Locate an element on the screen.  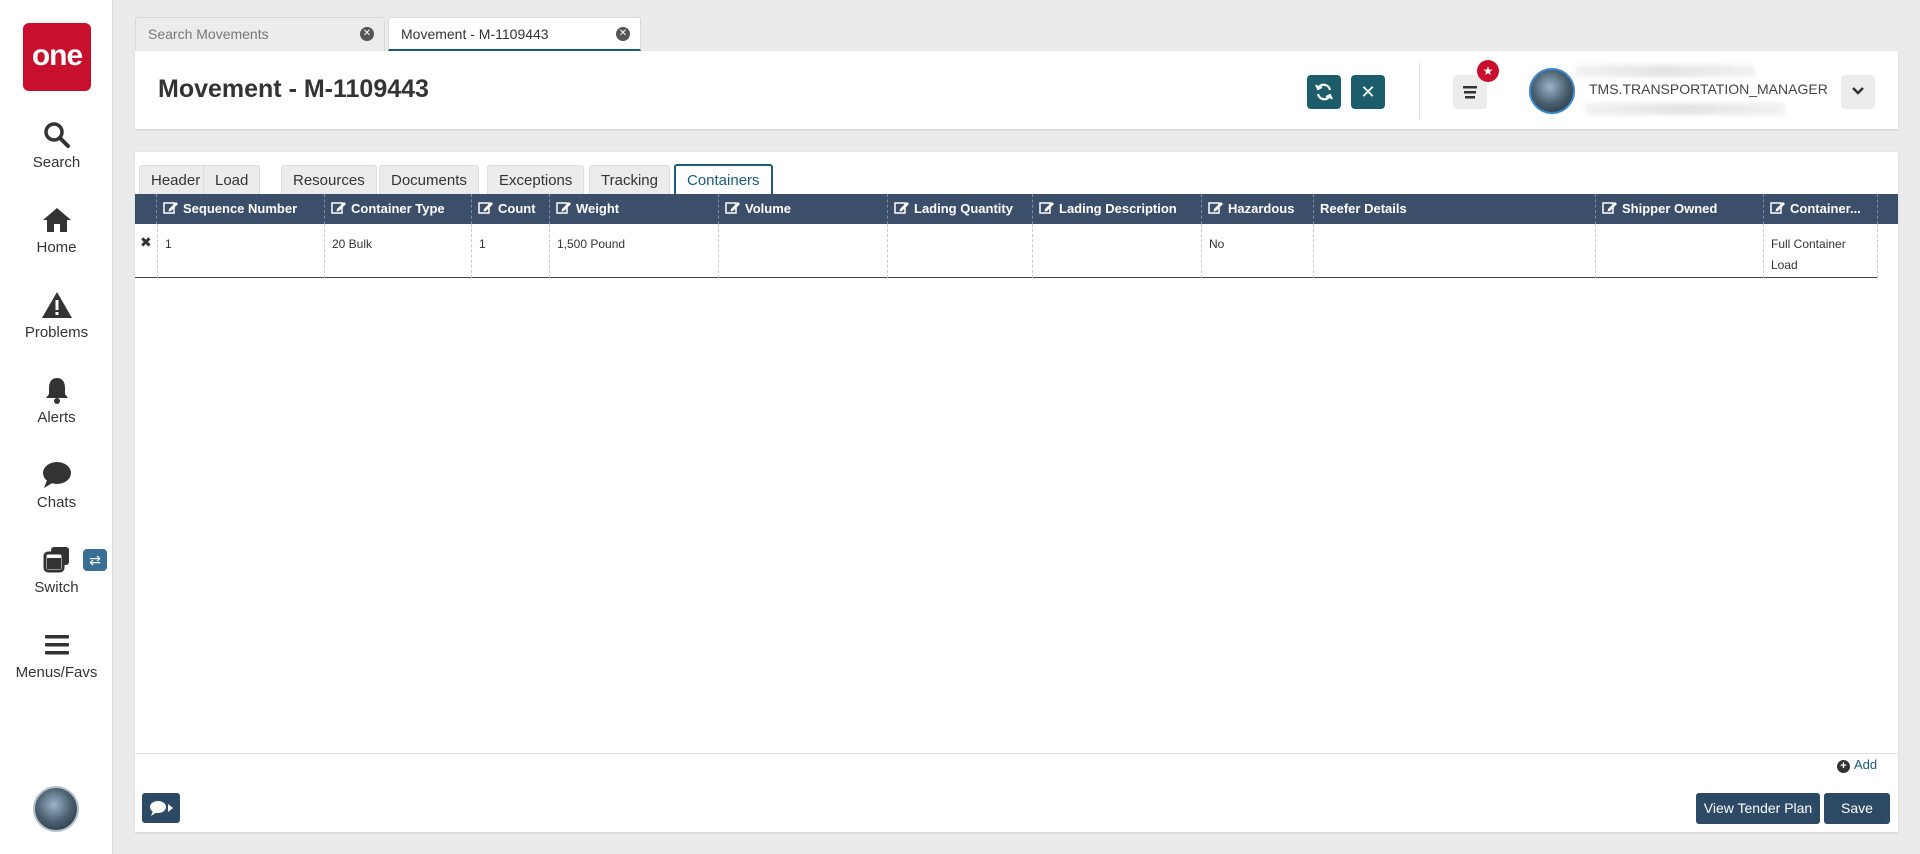
tab-header: Header is located at coordinates (176, 180).